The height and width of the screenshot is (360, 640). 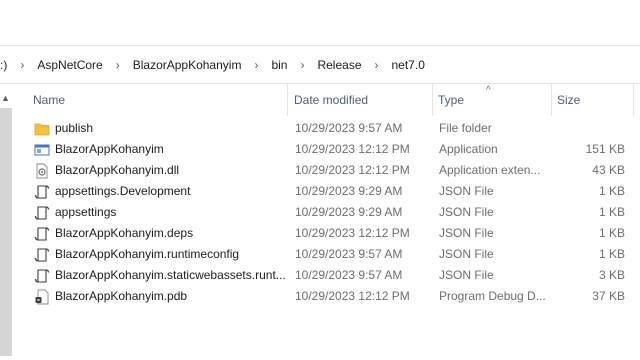 I want to click on file-name: appsettings.Development, so click(x=123, y=191).